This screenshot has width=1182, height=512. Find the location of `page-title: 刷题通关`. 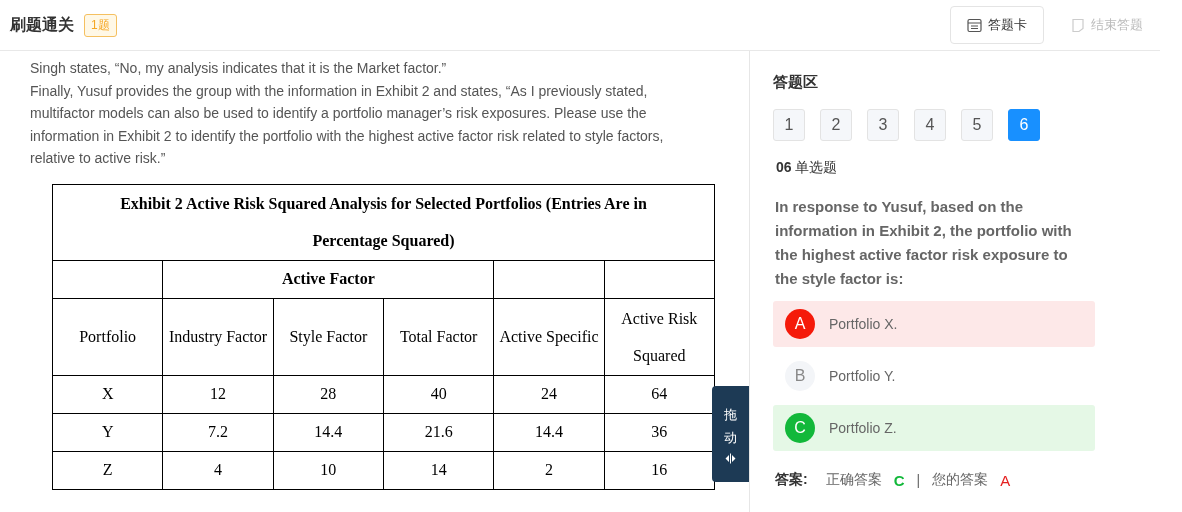

page-title: 刷题通关 is located at coordinates (42, 24).